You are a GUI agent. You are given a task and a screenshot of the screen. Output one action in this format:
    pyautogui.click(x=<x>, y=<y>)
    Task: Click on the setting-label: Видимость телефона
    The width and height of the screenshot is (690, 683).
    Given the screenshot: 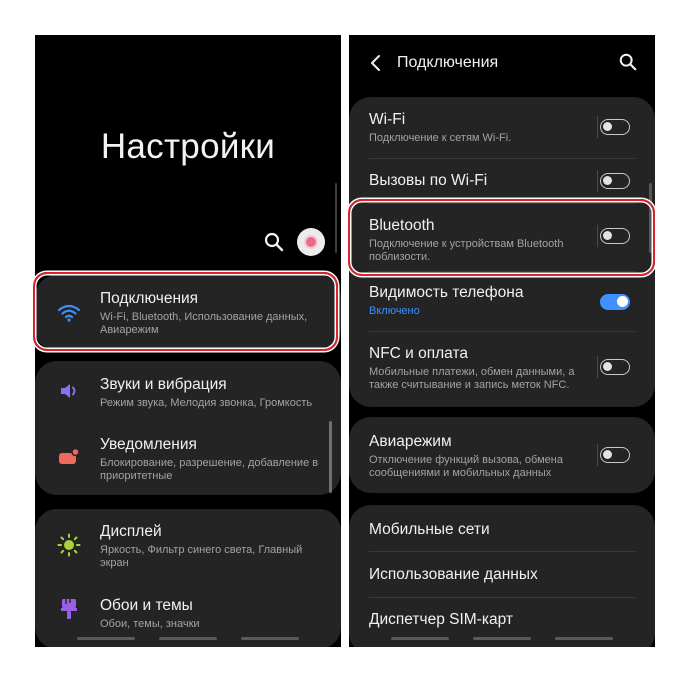 What is the action you would take?
    pyautogui.click(x=446, y=292)
    